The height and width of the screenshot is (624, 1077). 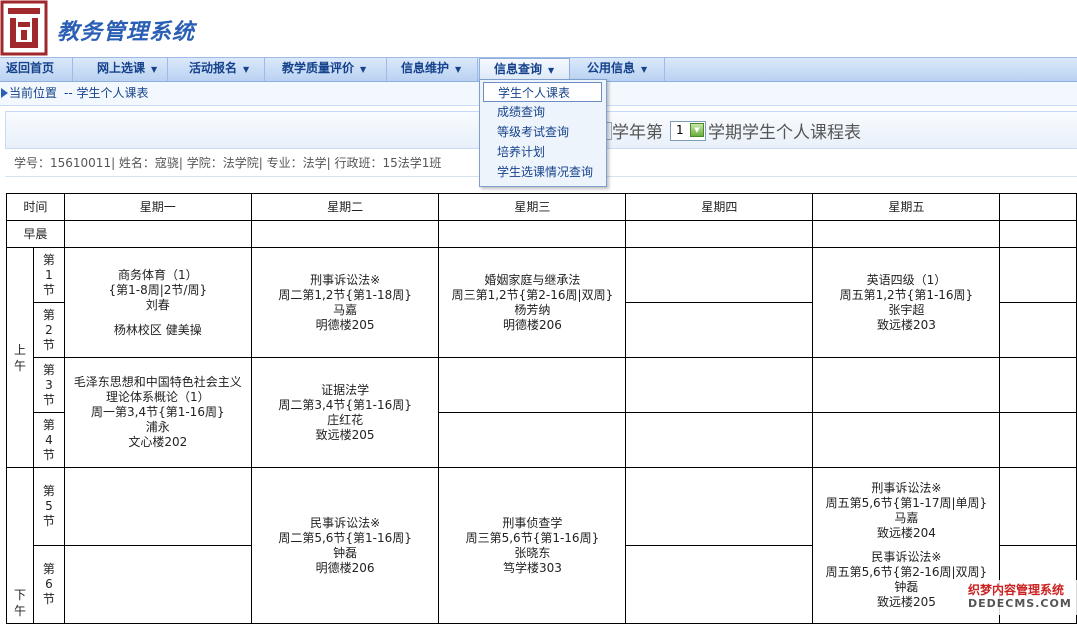 I want to click on nav-home: 返回首页, so click(x=36, y=69).